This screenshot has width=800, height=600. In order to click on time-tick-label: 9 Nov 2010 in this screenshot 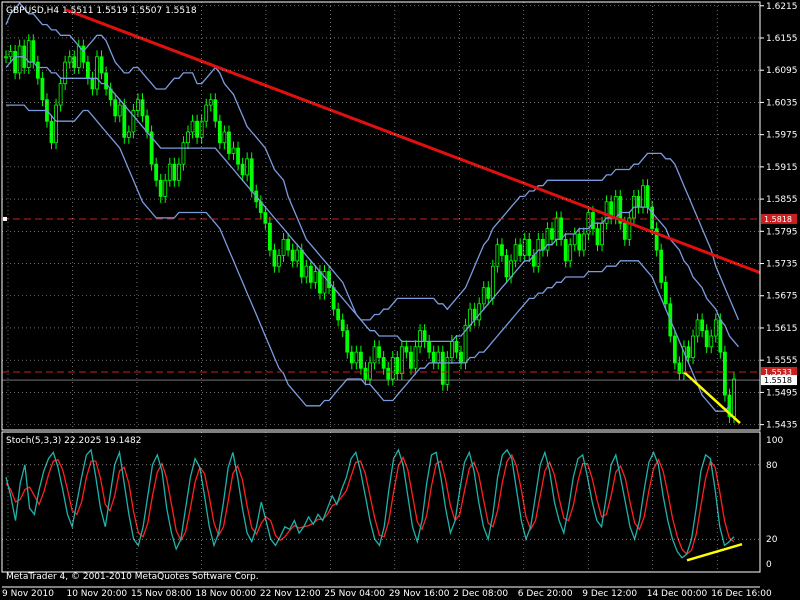, I will do `click(28, 594)`.